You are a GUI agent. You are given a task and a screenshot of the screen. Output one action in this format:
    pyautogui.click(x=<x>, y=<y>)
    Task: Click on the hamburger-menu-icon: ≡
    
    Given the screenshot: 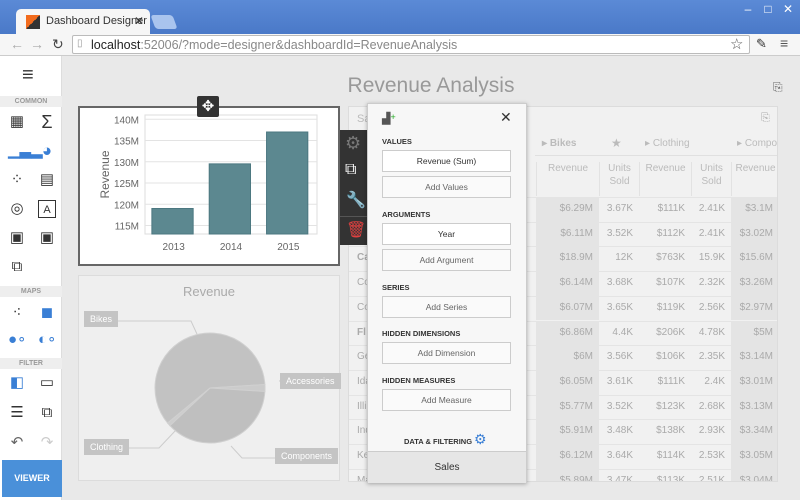 What is the action you would take?
    pyautogui.click(x=28, y=75)
    